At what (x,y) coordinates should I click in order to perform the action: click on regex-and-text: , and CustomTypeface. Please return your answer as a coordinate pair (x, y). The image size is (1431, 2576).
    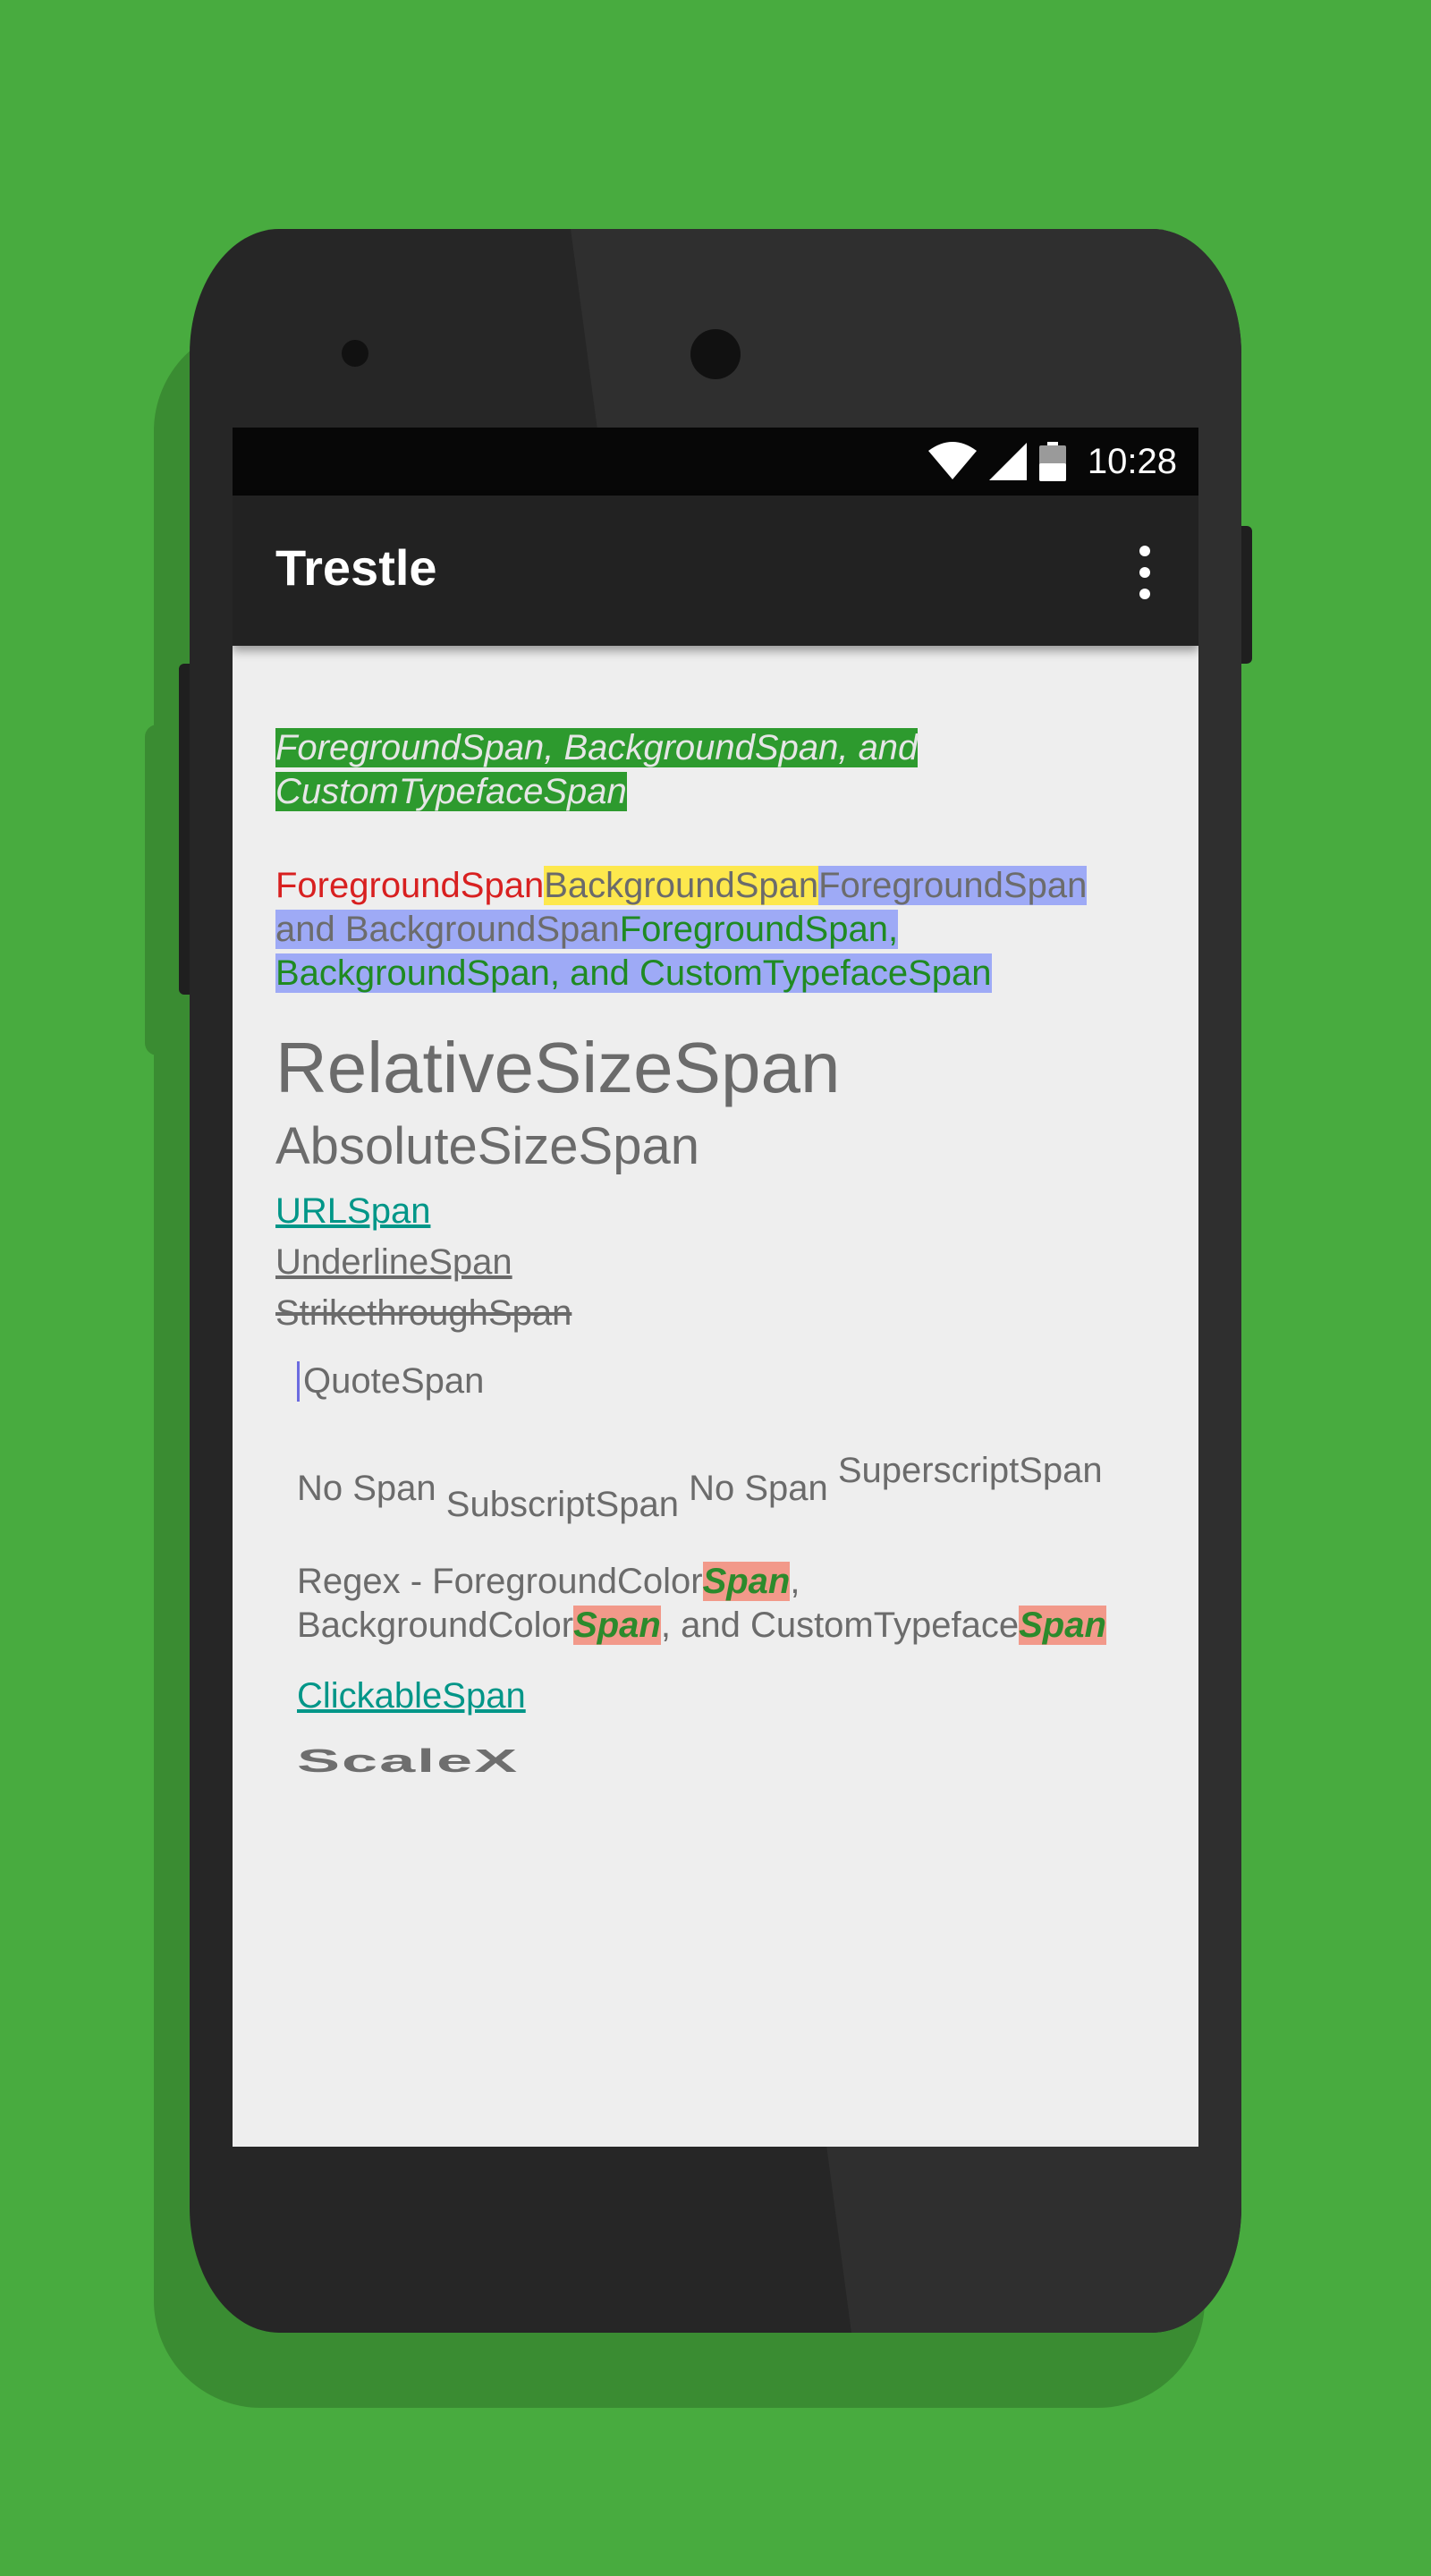
    Looking at the image, I should click on (840, 1625).